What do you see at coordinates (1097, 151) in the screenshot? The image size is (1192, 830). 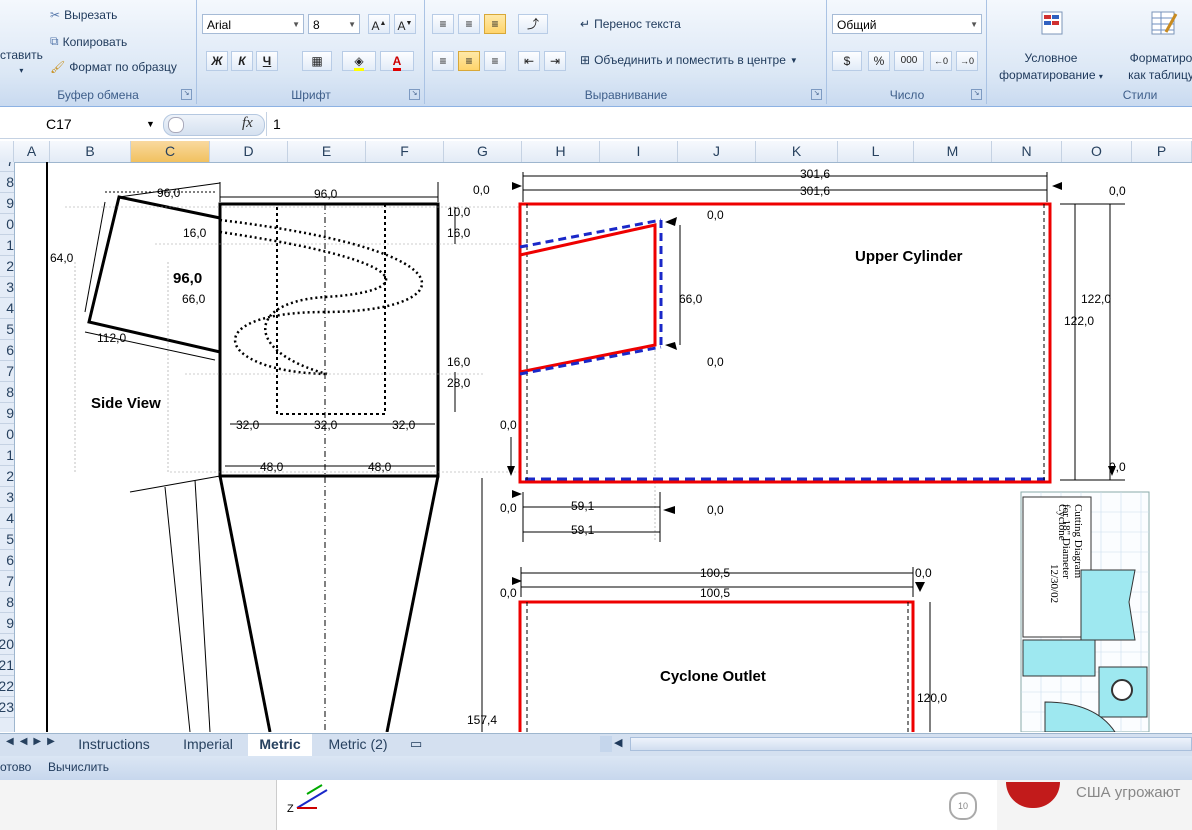 I see `column-header-o: O` at bounding box center [1097, 151].